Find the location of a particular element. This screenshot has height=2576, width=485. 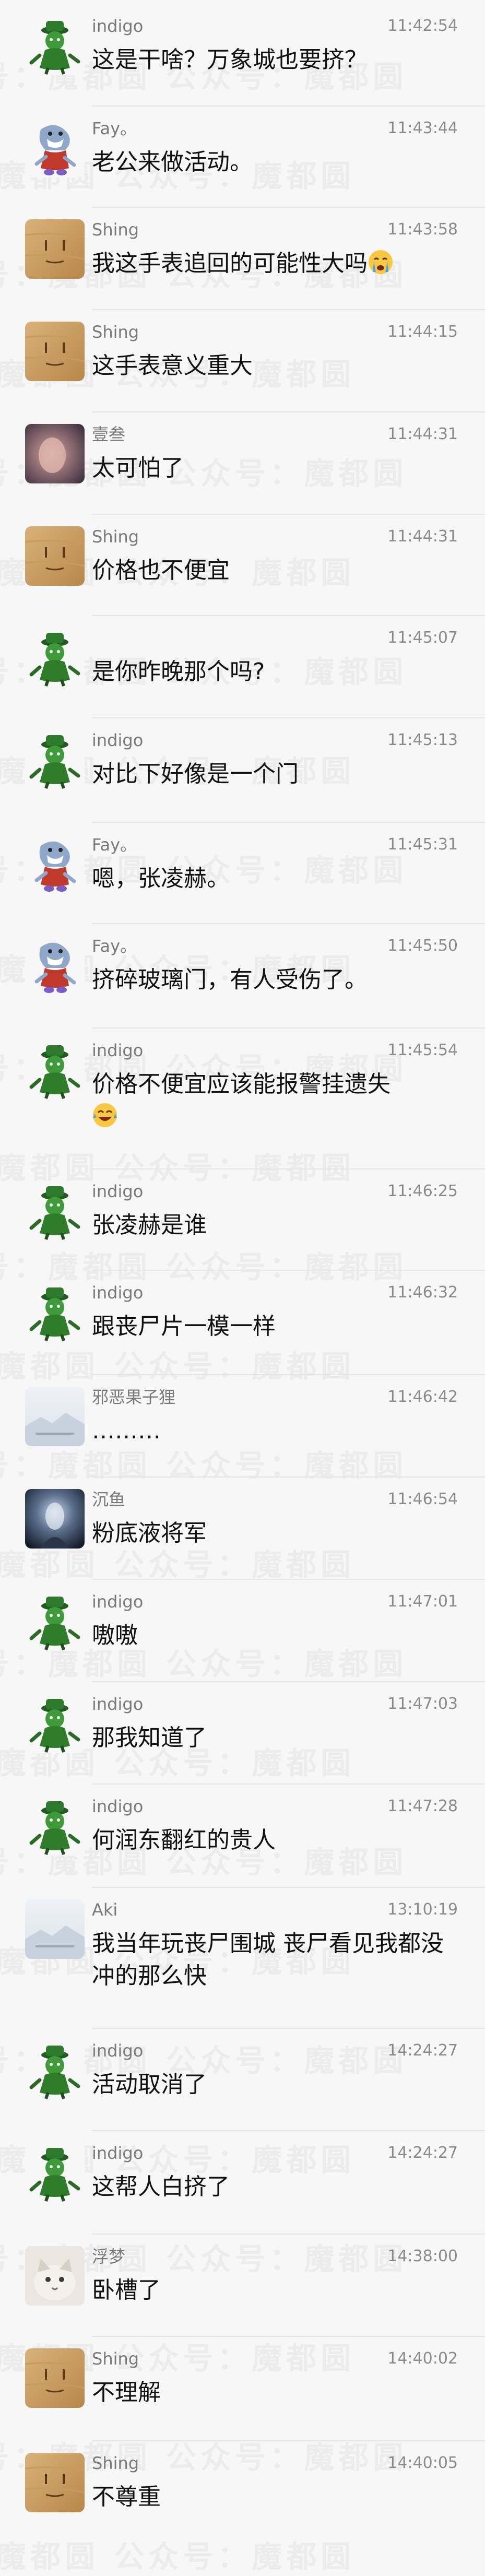

message-text: 挤碎玻璃门，有人受伤了。 is located at coordinates (272, 980).